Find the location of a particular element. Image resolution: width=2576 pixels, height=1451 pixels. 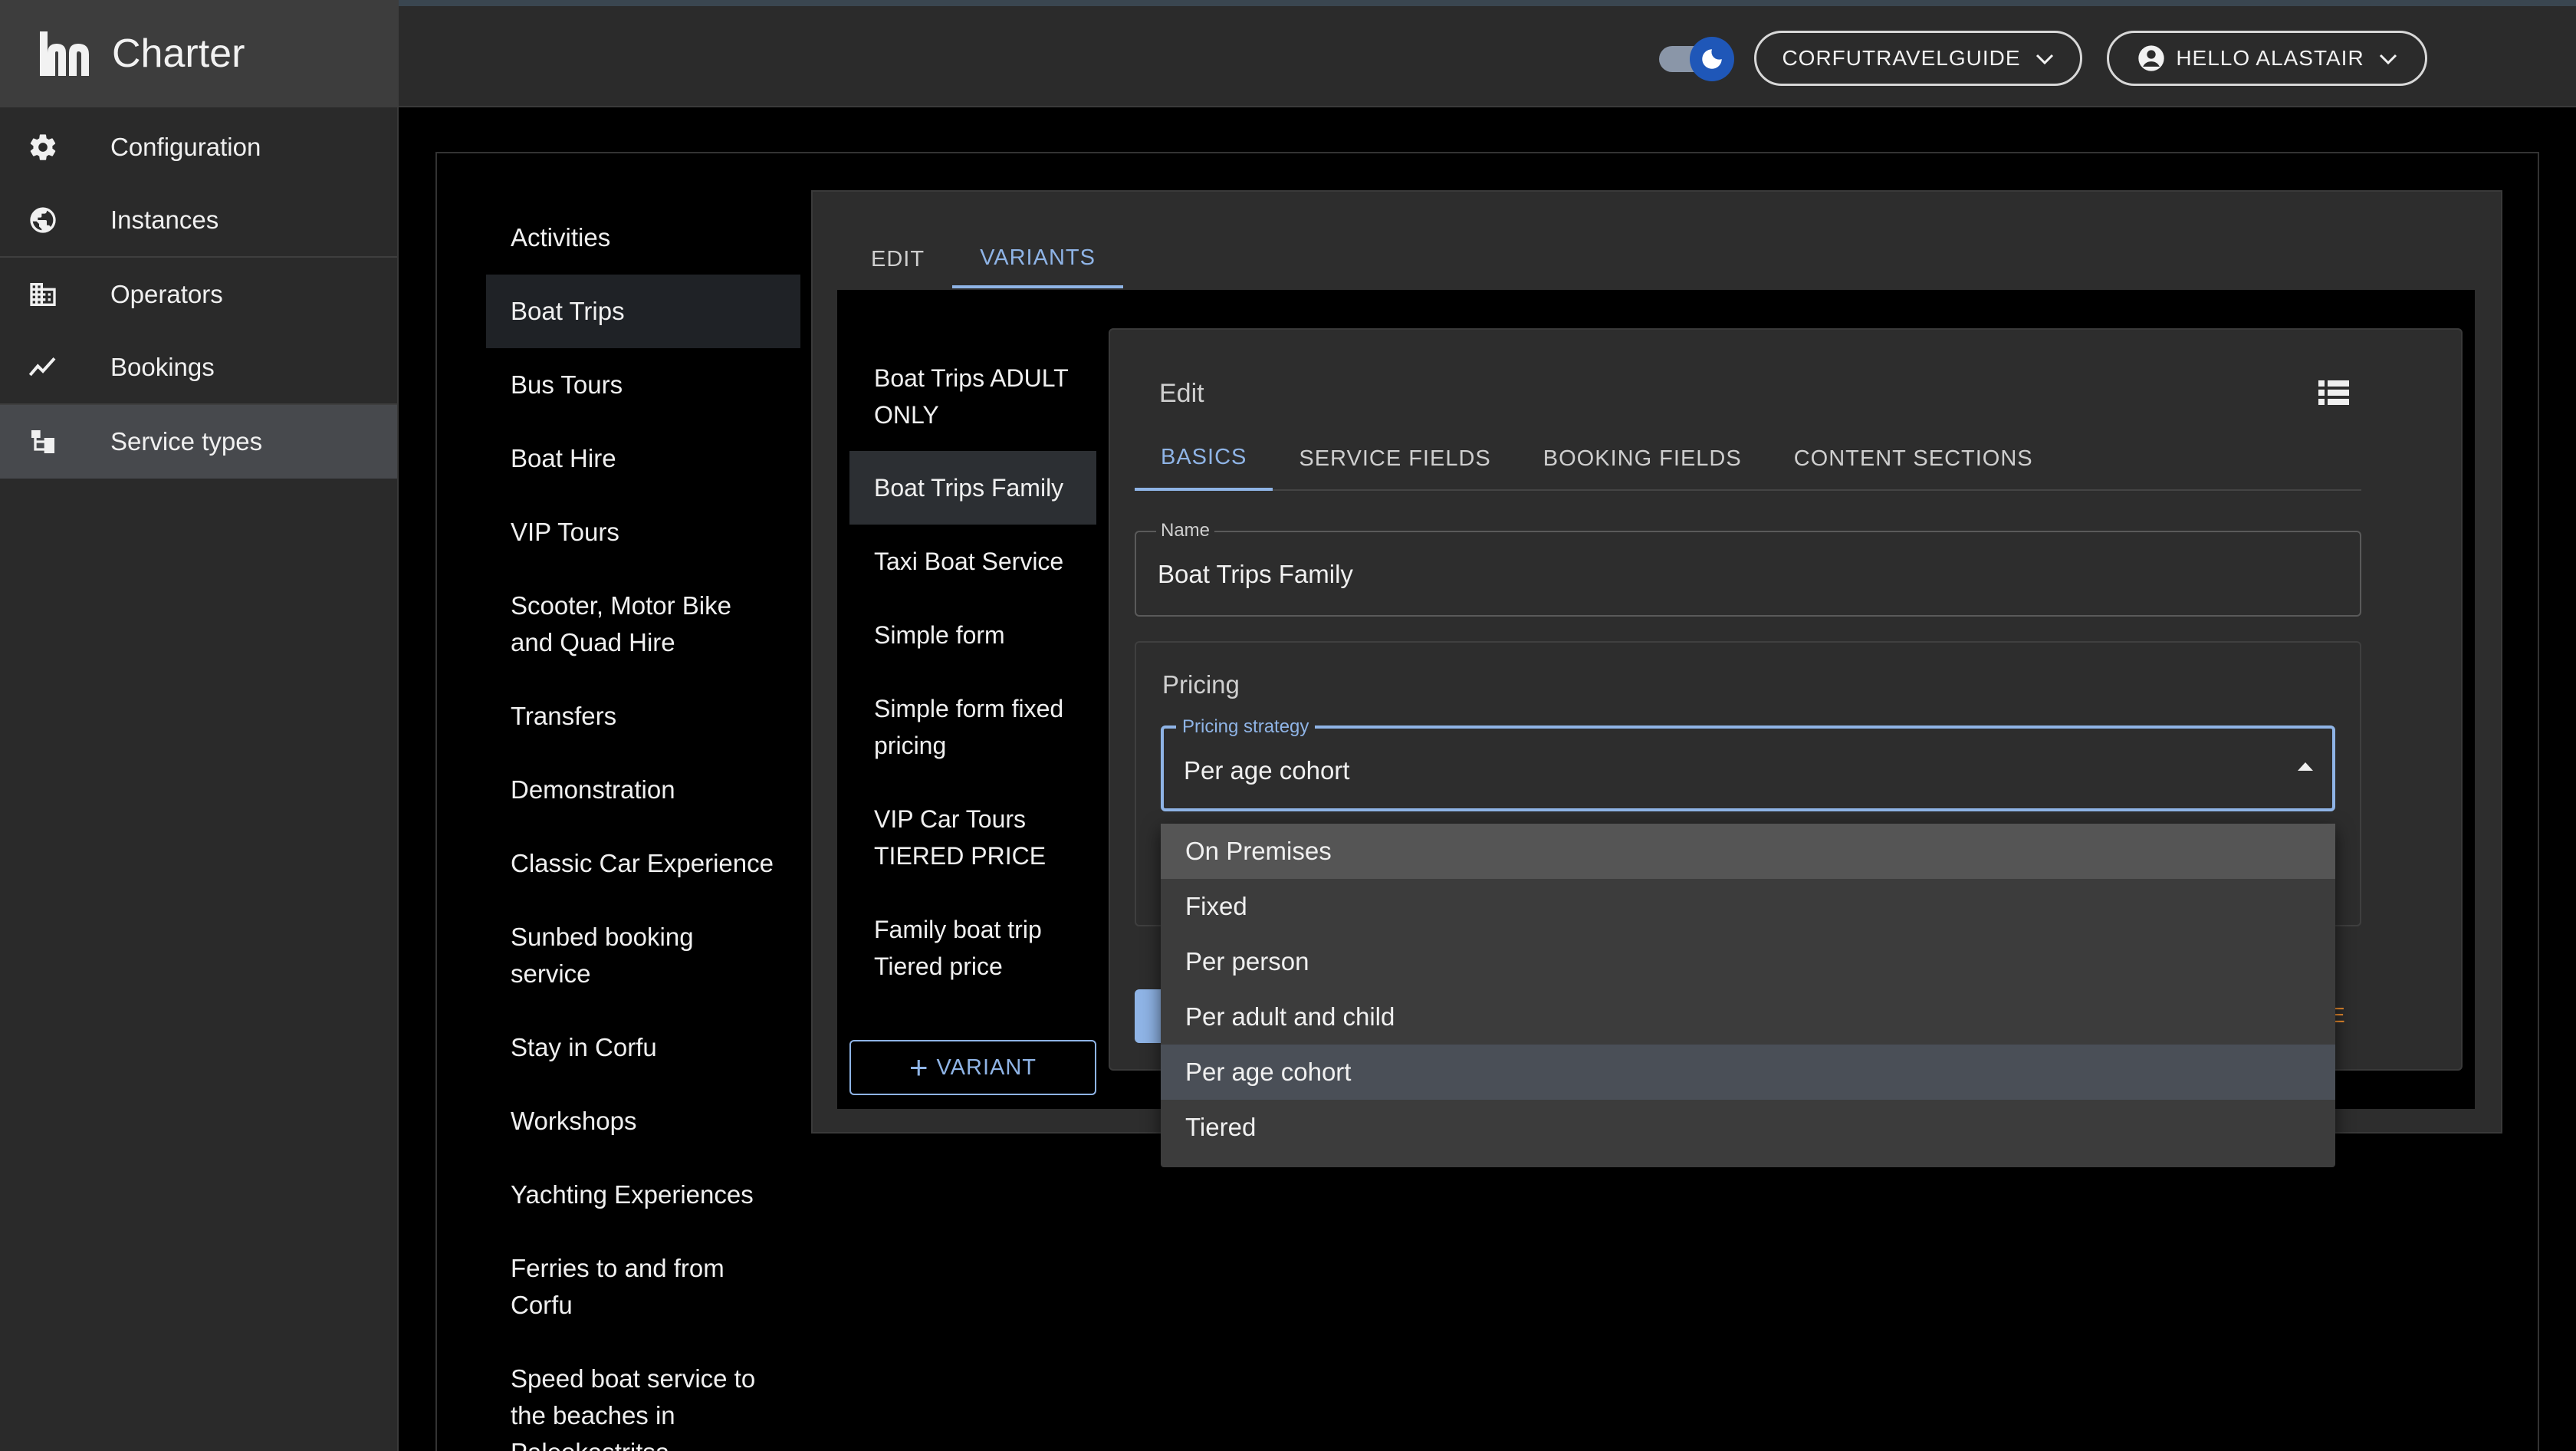

gear-icon is located at coordinates (43, 147).